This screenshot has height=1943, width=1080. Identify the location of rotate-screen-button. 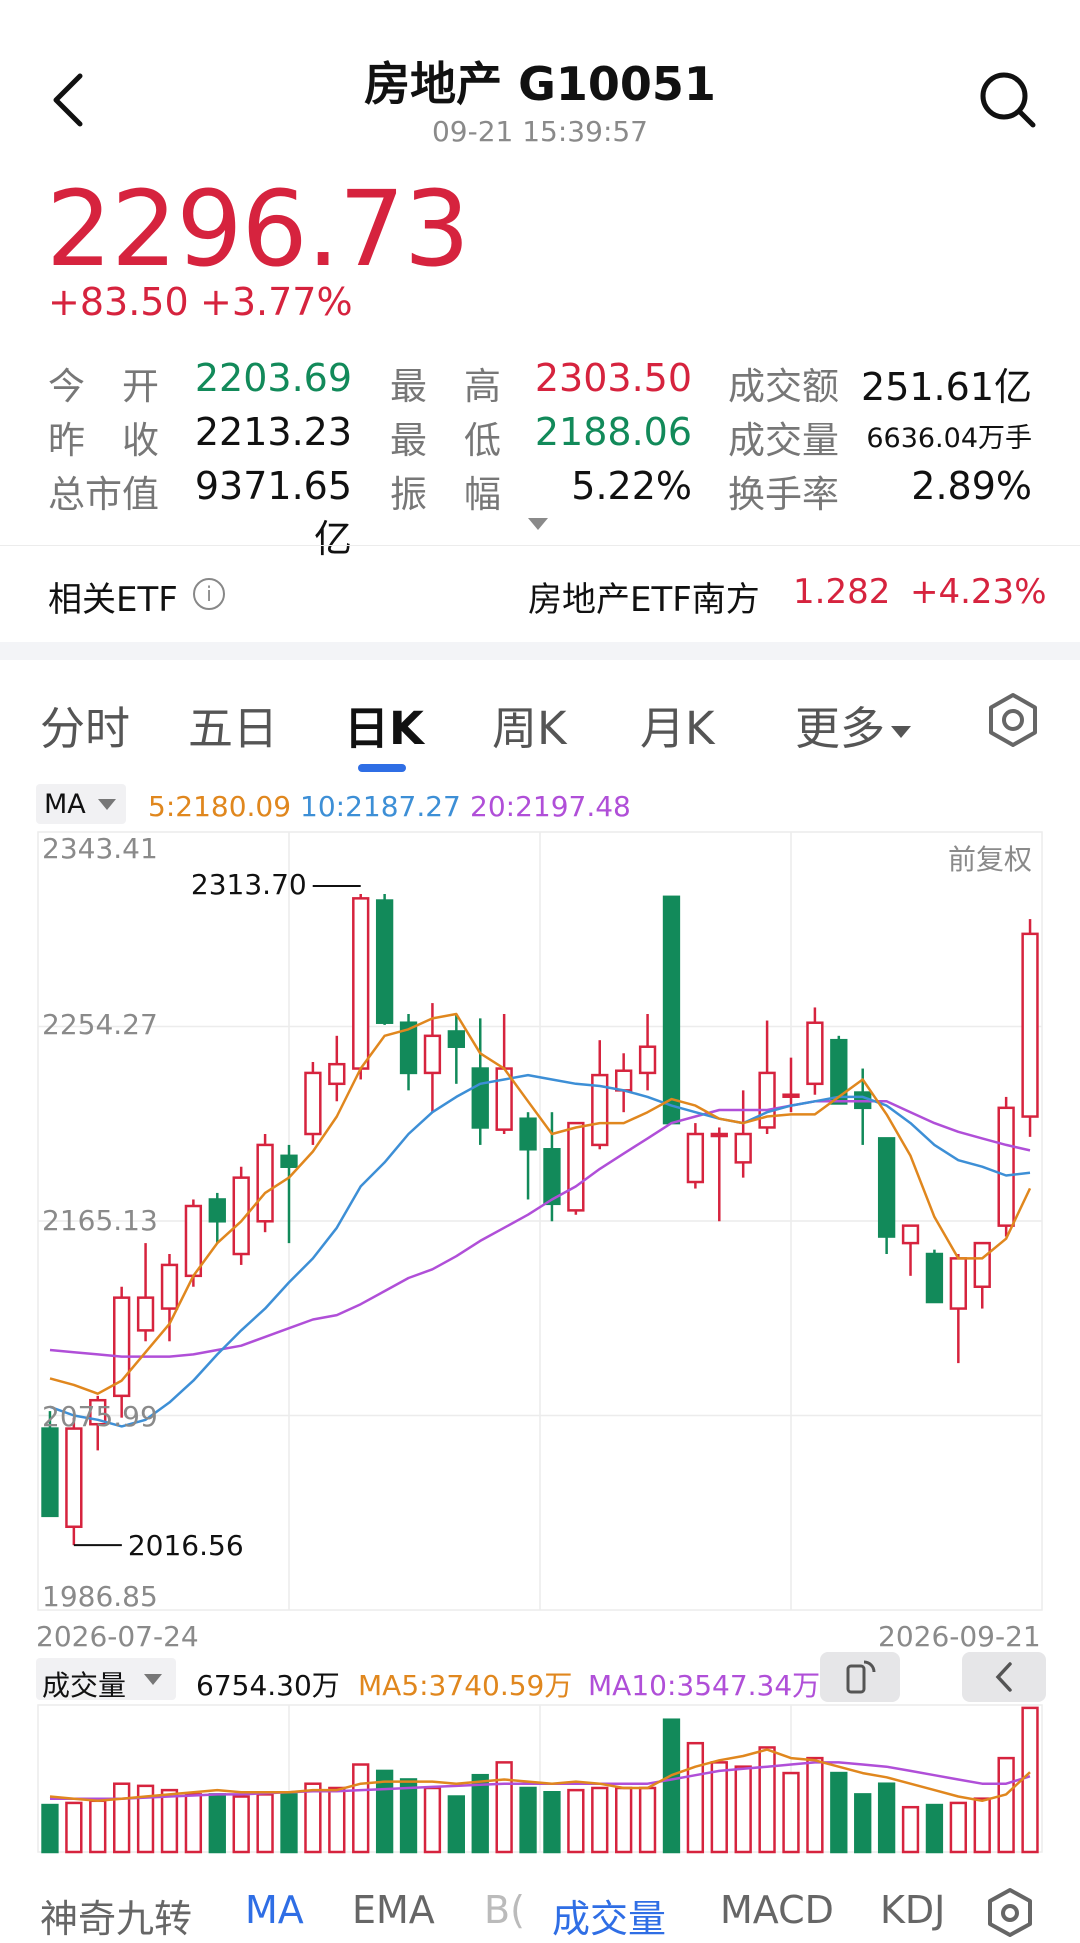
(860, 1677).